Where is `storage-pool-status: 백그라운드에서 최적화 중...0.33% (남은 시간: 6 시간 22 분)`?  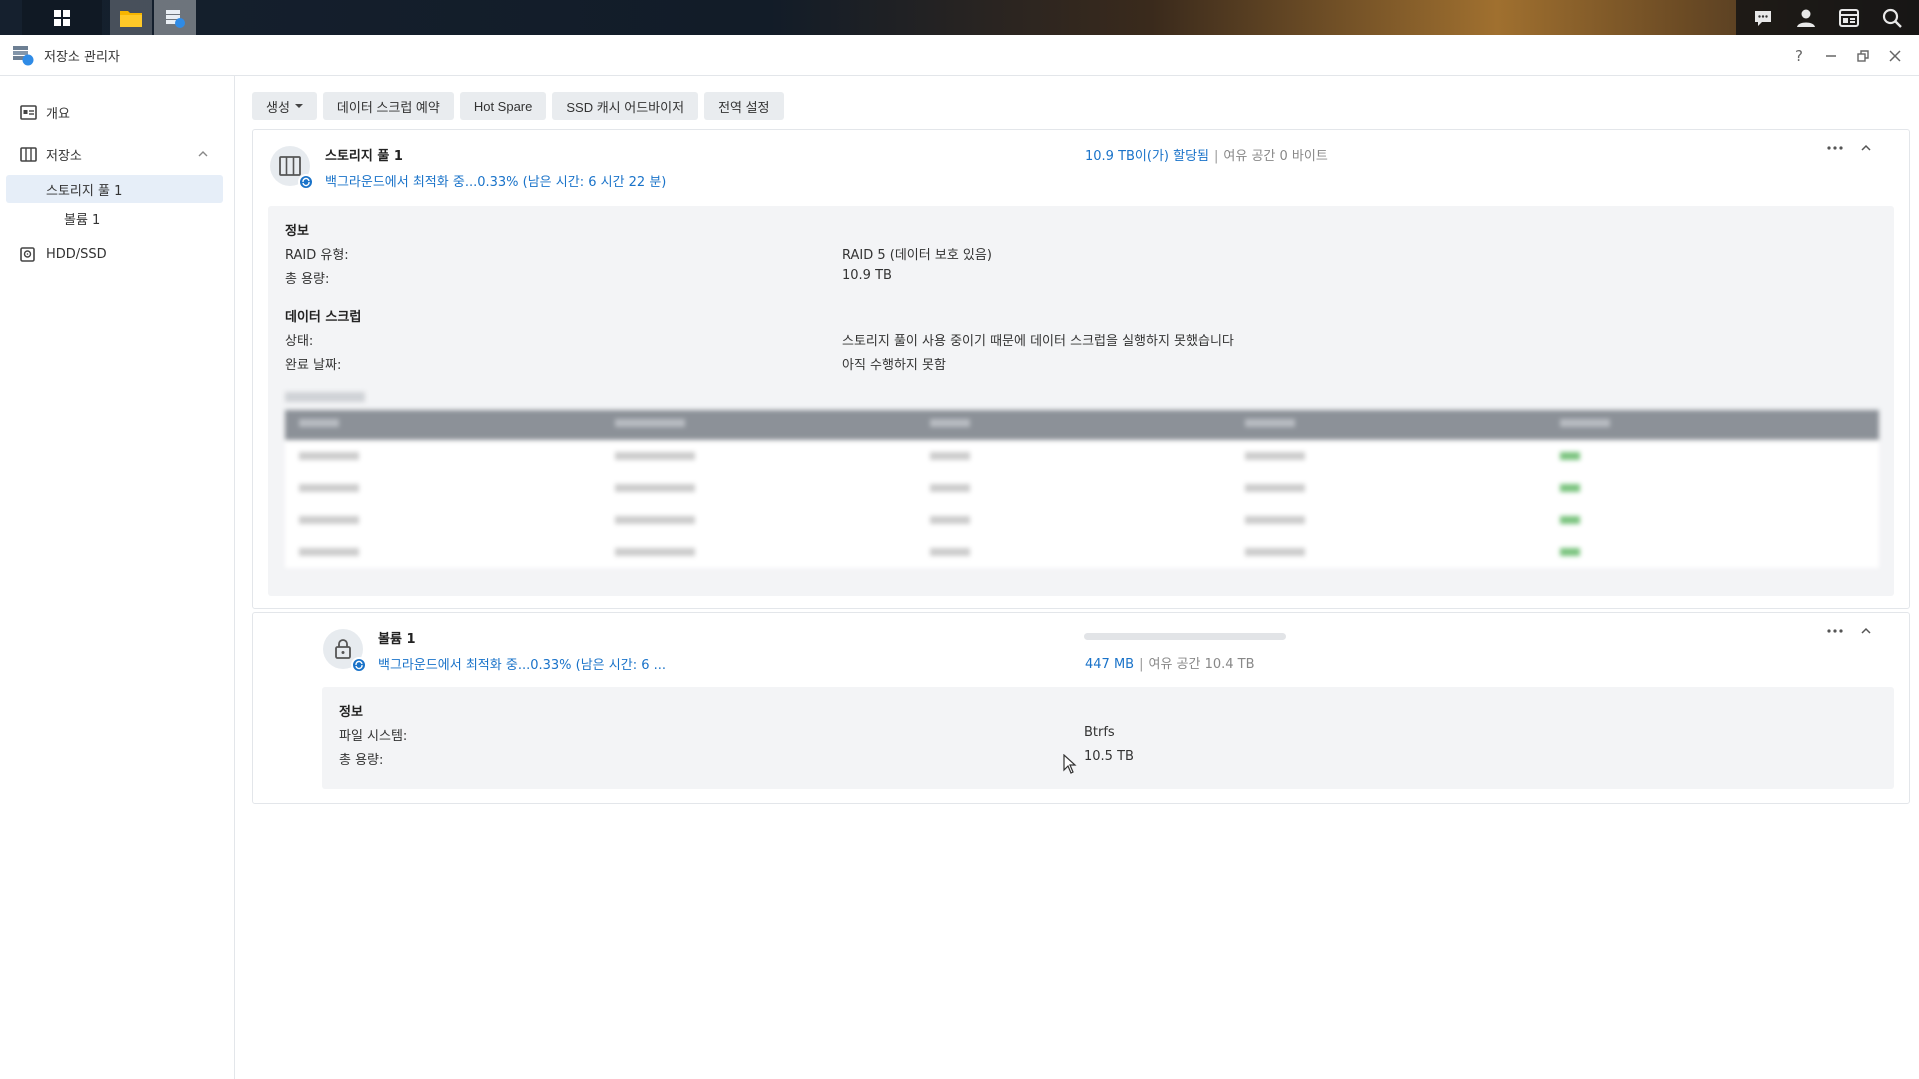 storage-pool-status: 백그라운드에서 최적화 중...0.33% (남은 시간: 6 시간 22 분) is located at coordinates (496, 182).